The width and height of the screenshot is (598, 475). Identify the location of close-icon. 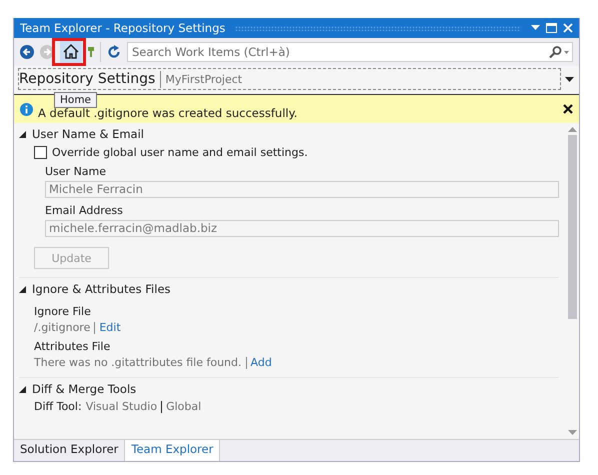
(568, 109).